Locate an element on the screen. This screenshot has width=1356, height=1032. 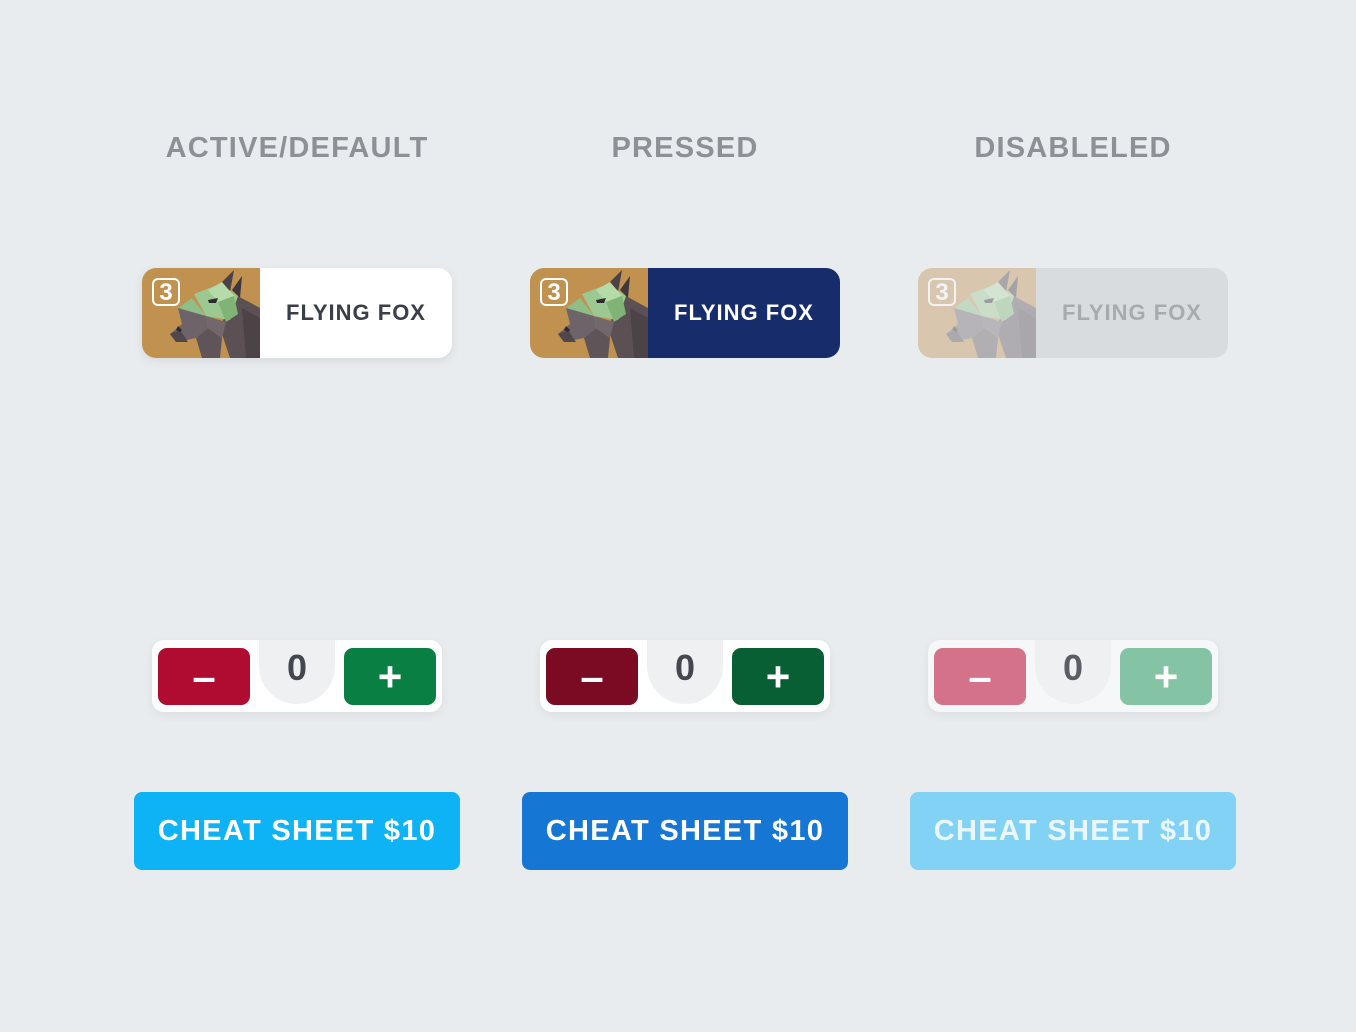
quantity-stepper-active: – 0 + is located at coordinates (297, 676).